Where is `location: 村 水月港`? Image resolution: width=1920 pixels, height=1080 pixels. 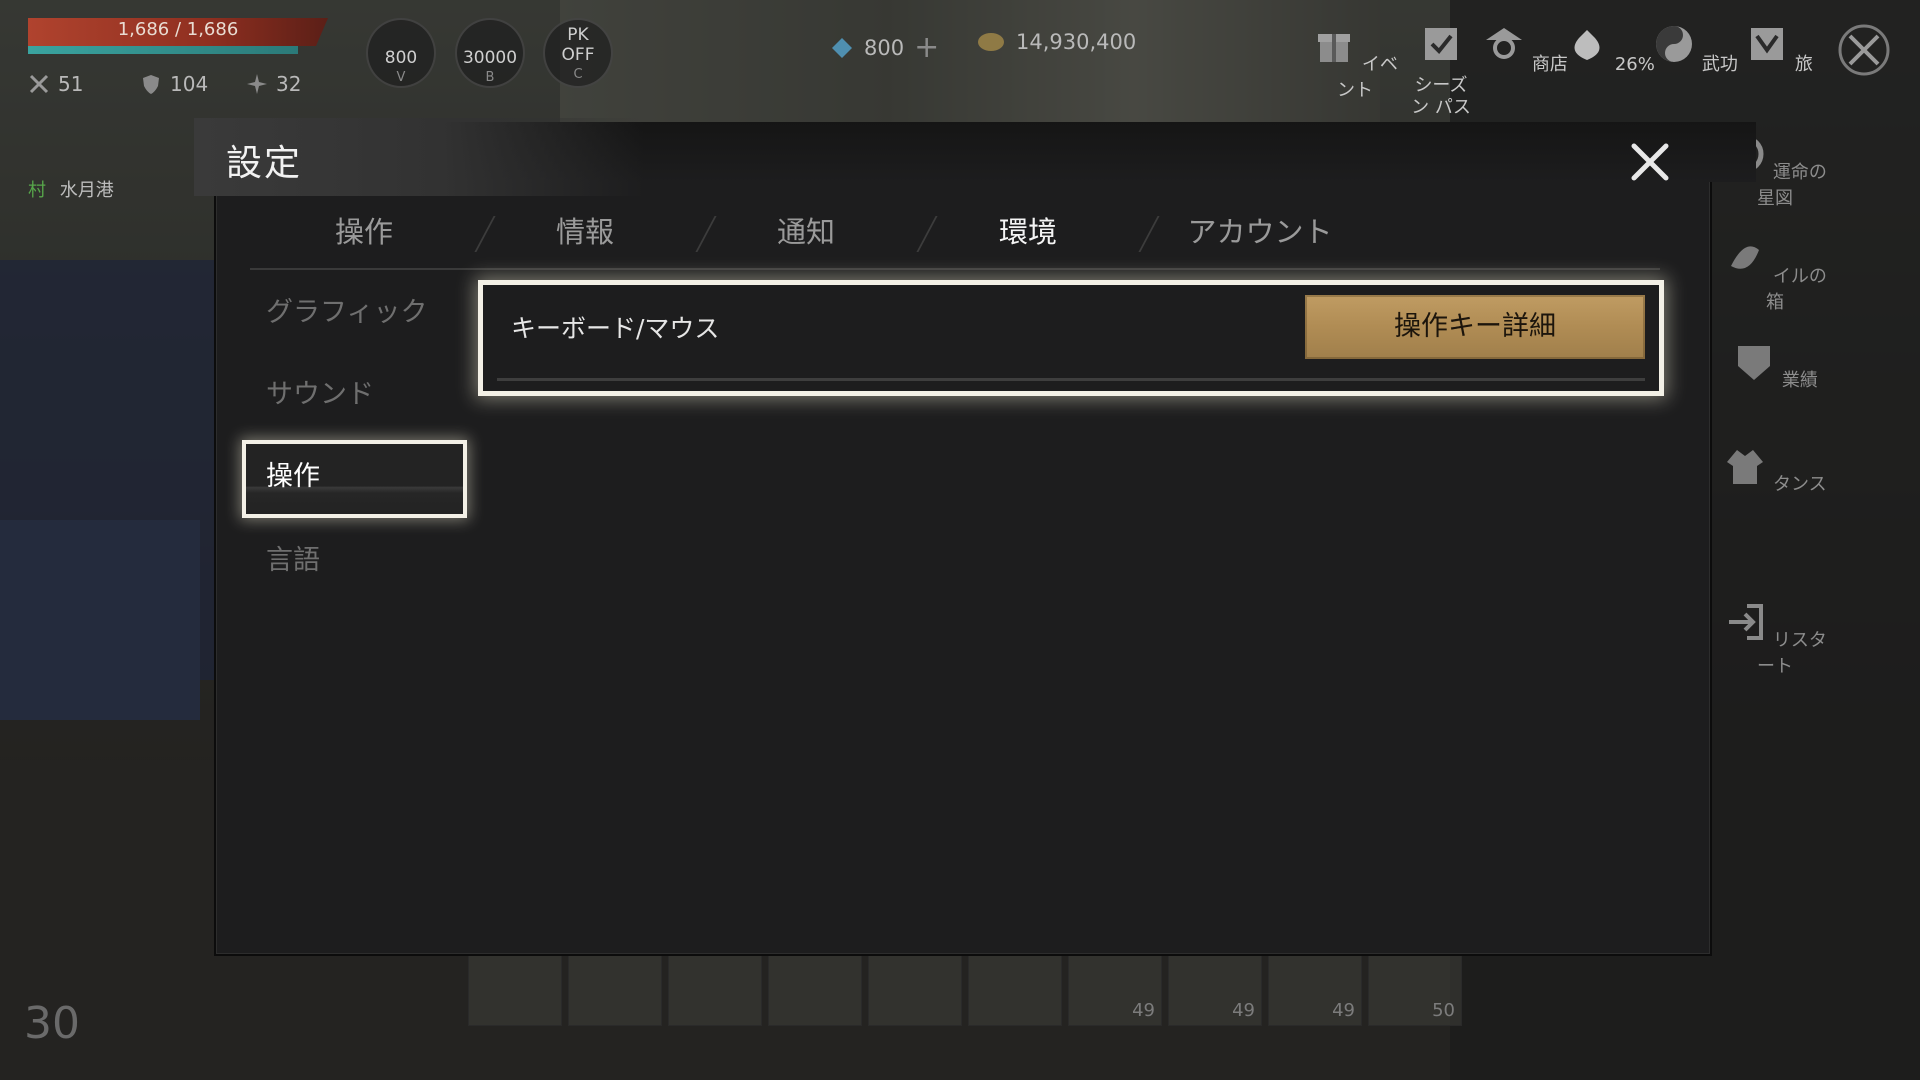 location: 村 水月港 is located at coordinates (71, 189).